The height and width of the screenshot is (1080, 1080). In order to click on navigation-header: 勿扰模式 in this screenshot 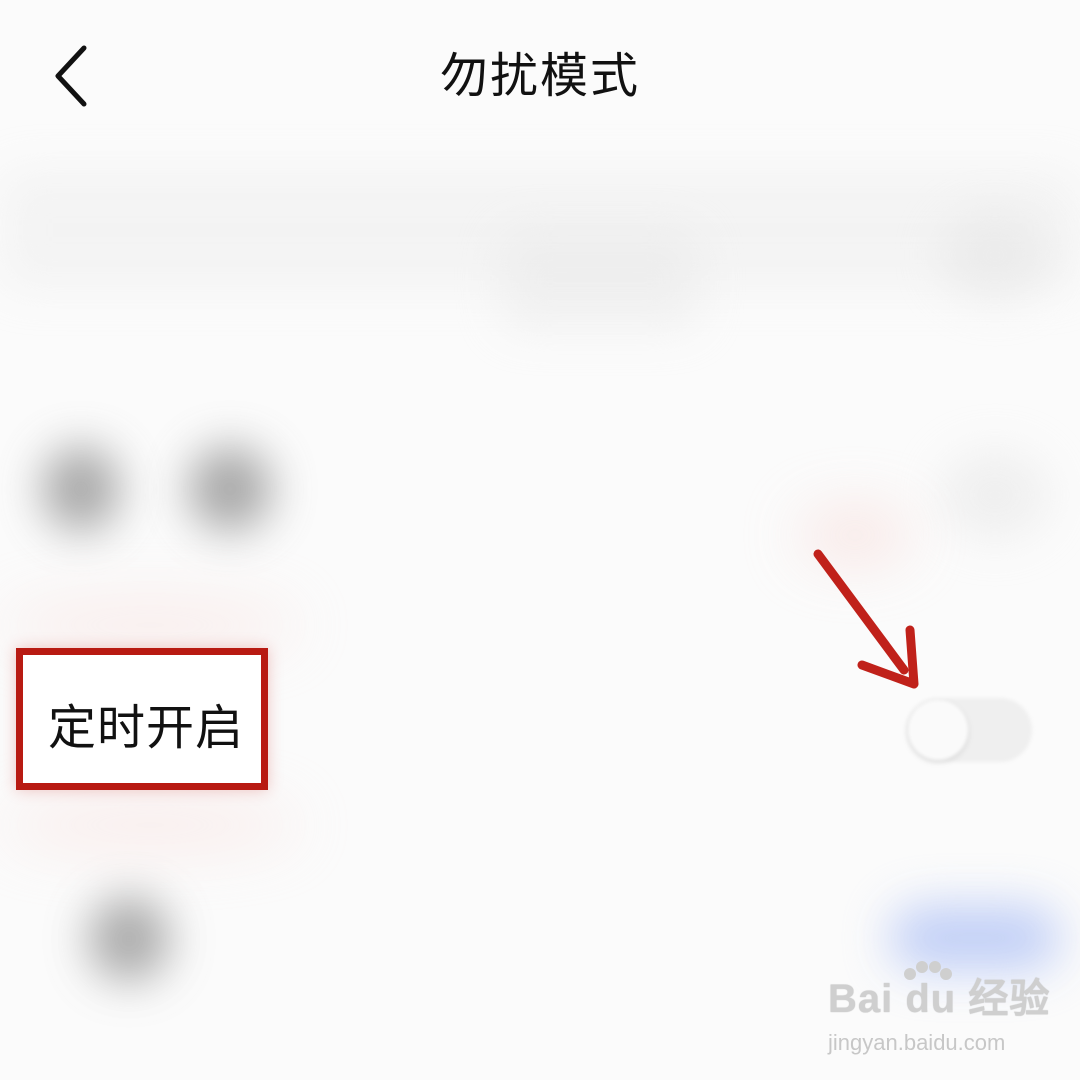, I will do `click(540, 80)`.